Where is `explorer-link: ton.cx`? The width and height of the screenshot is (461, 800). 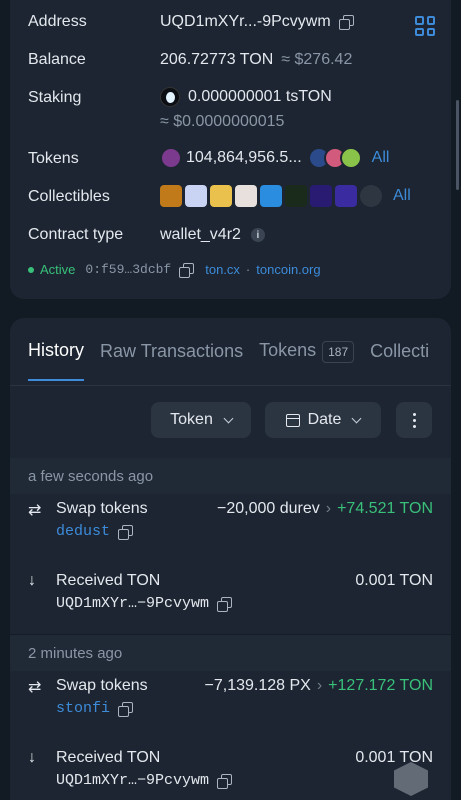
explorer-link: ton.cx is located at coordinates (222, 269).